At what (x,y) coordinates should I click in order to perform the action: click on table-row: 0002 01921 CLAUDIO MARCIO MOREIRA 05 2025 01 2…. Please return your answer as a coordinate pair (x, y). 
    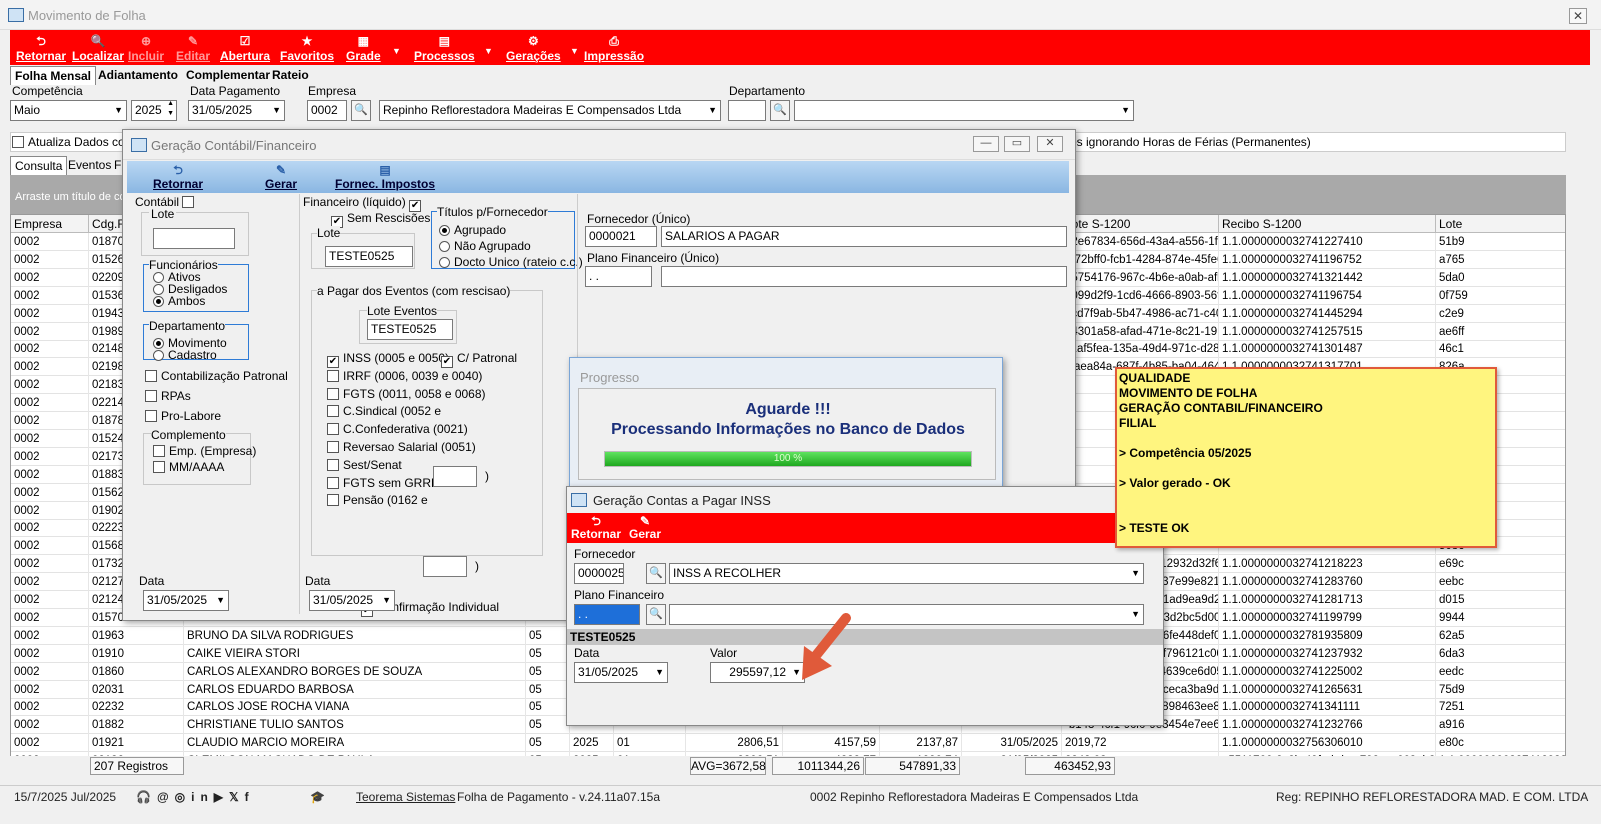
    Looking at the image, I should click on (788, 743).